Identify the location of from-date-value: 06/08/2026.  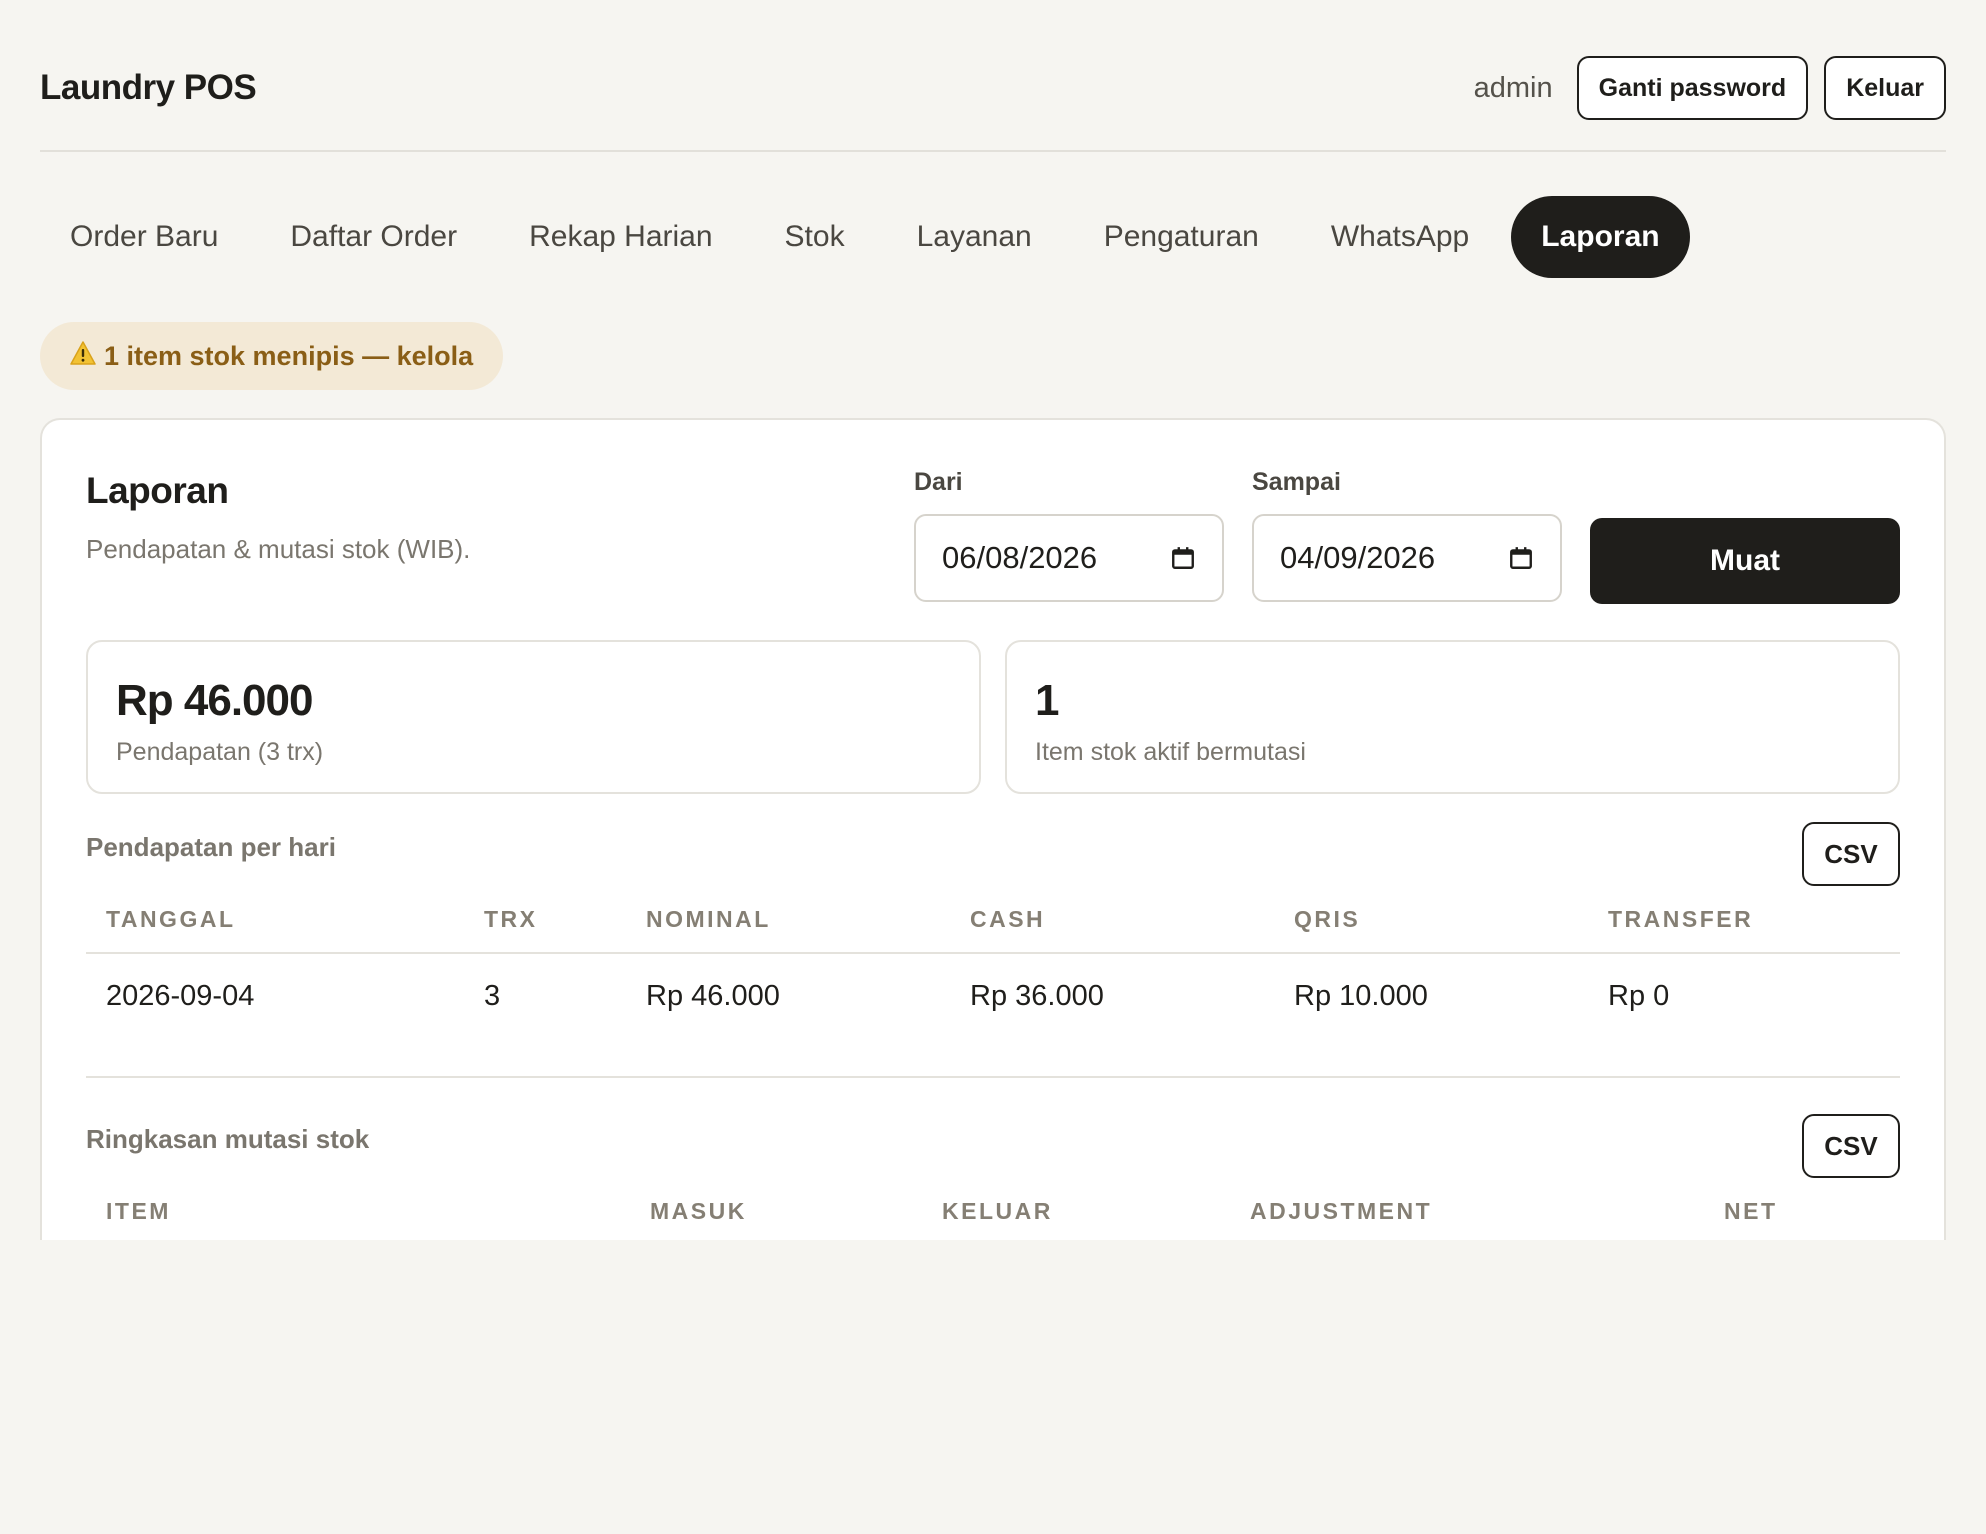
(1020, 557).